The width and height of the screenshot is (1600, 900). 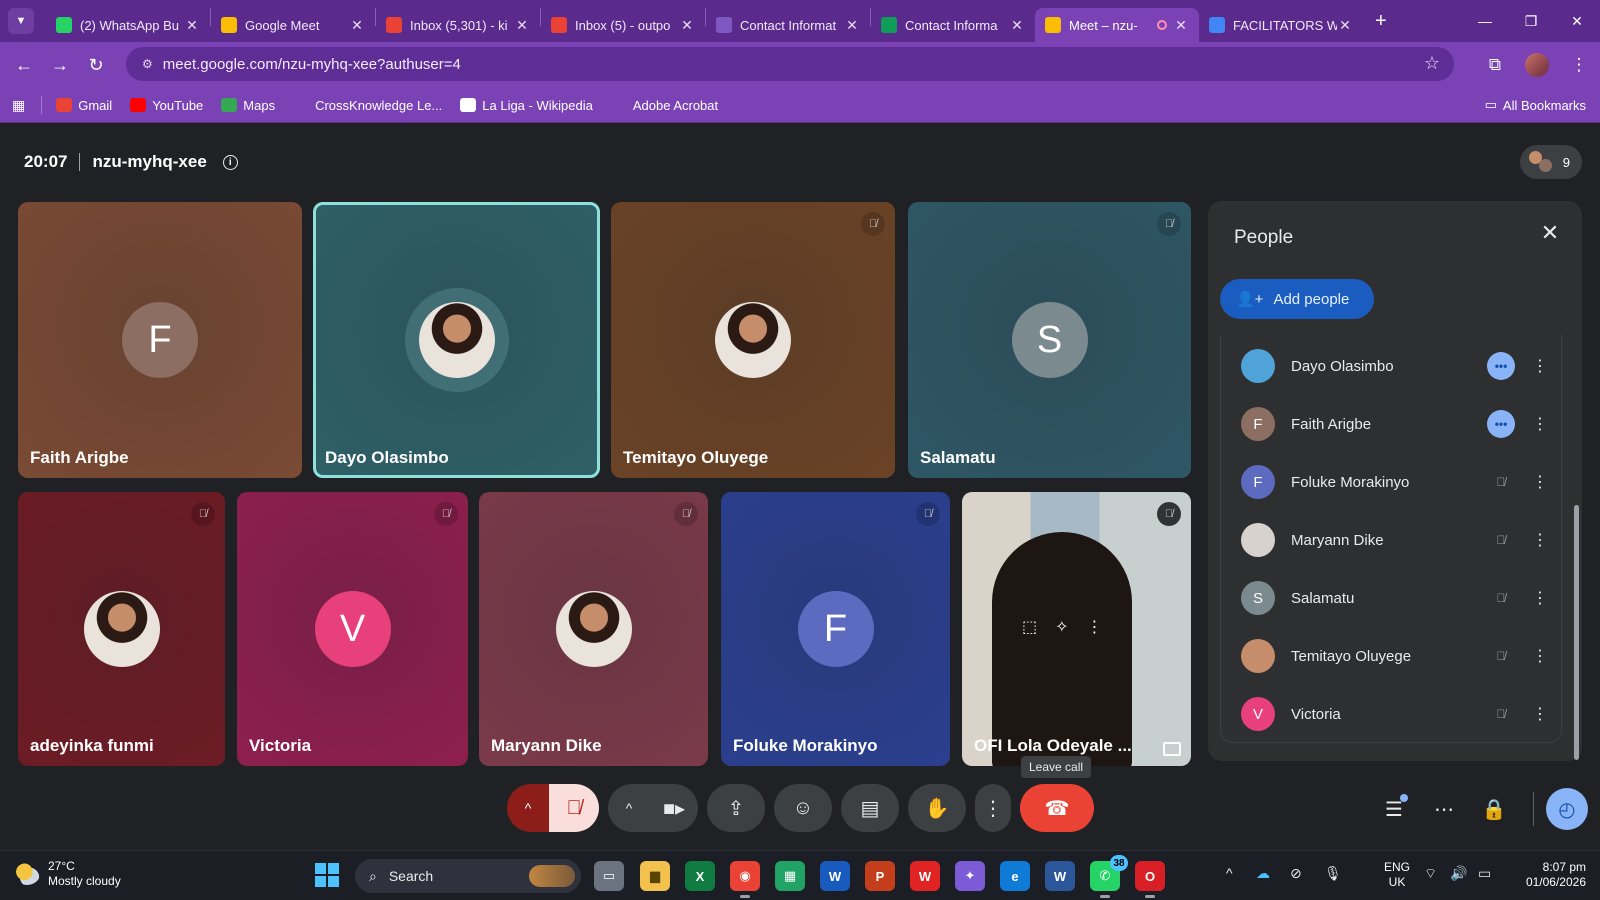 What do you see at coordinates (1397, 875) in the screenshot?
I see `language-indicator: ENG UK` at bounding box center [1397, 875].